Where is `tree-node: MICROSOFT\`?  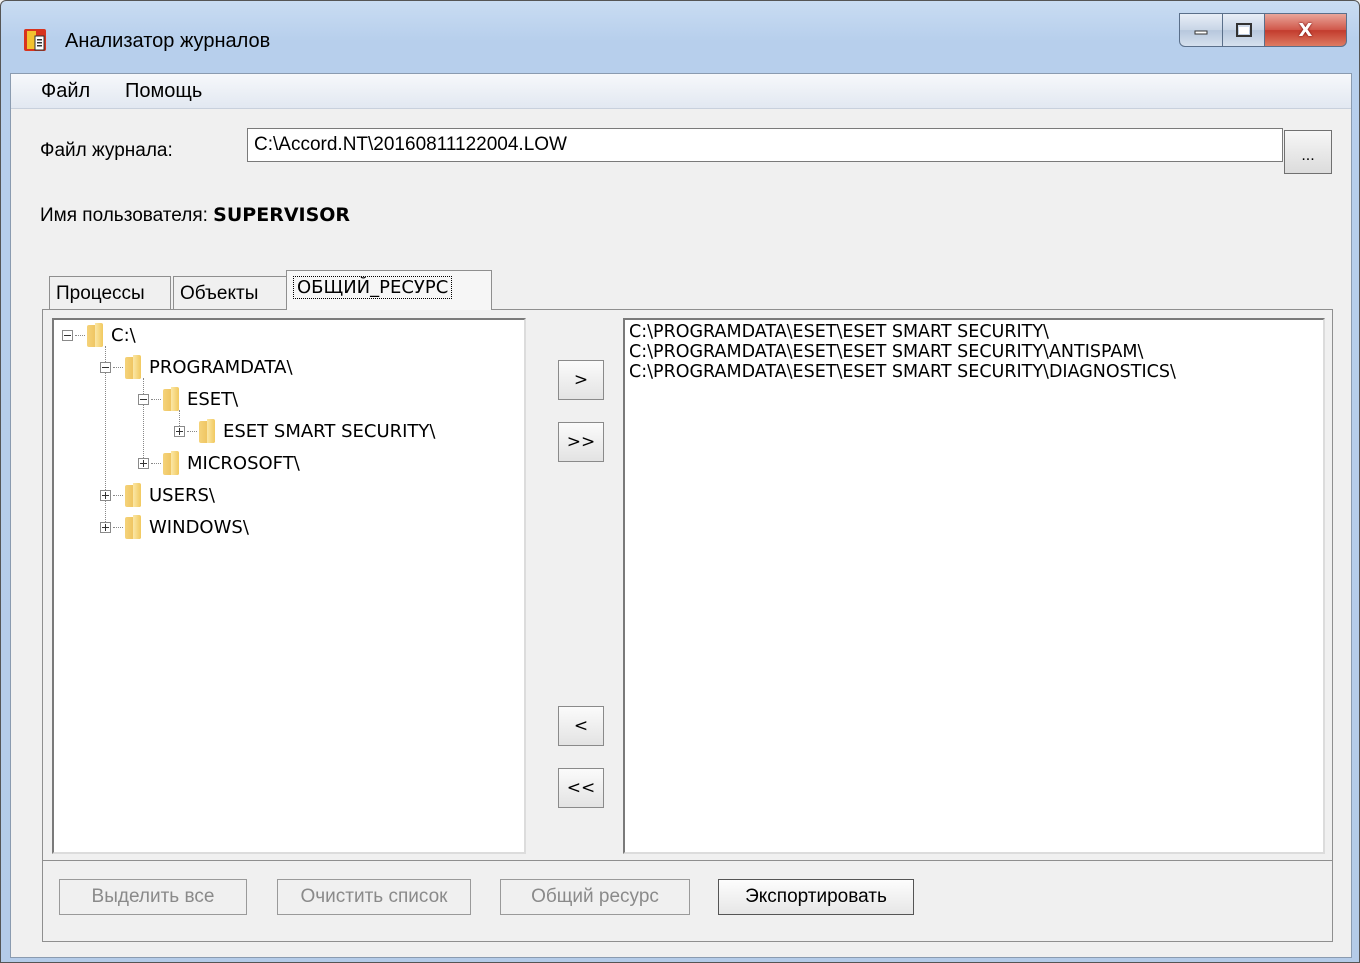 tree-node: MICROSOFT\ is located at coordinates (219, 463).